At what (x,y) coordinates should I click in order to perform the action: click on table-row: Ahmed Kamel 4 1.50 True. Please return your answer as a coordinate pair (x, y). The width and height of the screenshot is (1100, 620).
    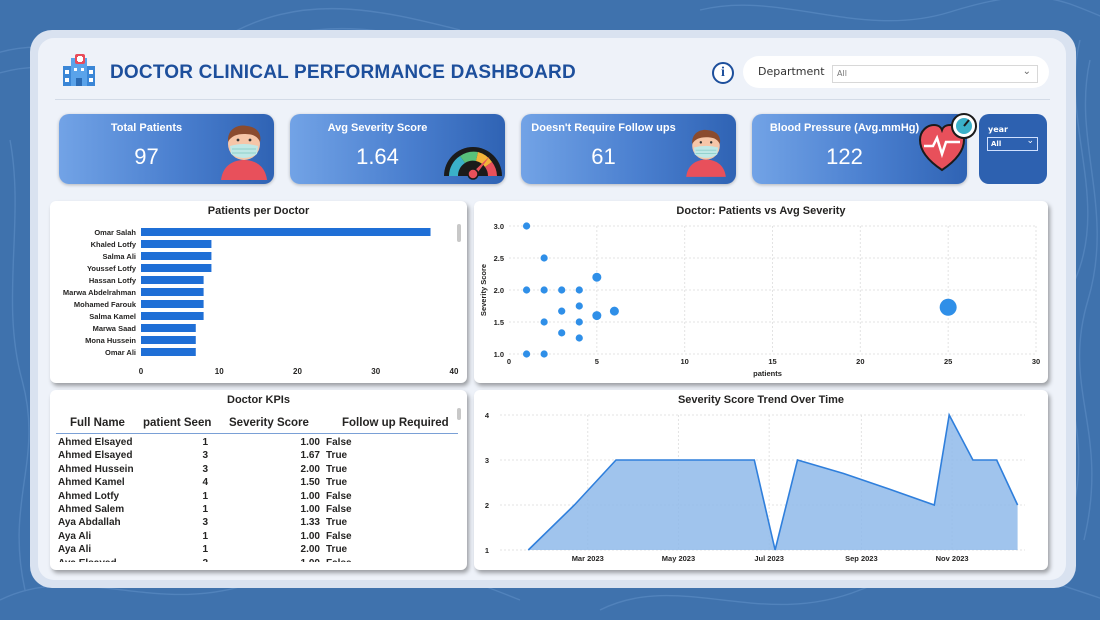
    Looking at the image, I should click on (257, 483).